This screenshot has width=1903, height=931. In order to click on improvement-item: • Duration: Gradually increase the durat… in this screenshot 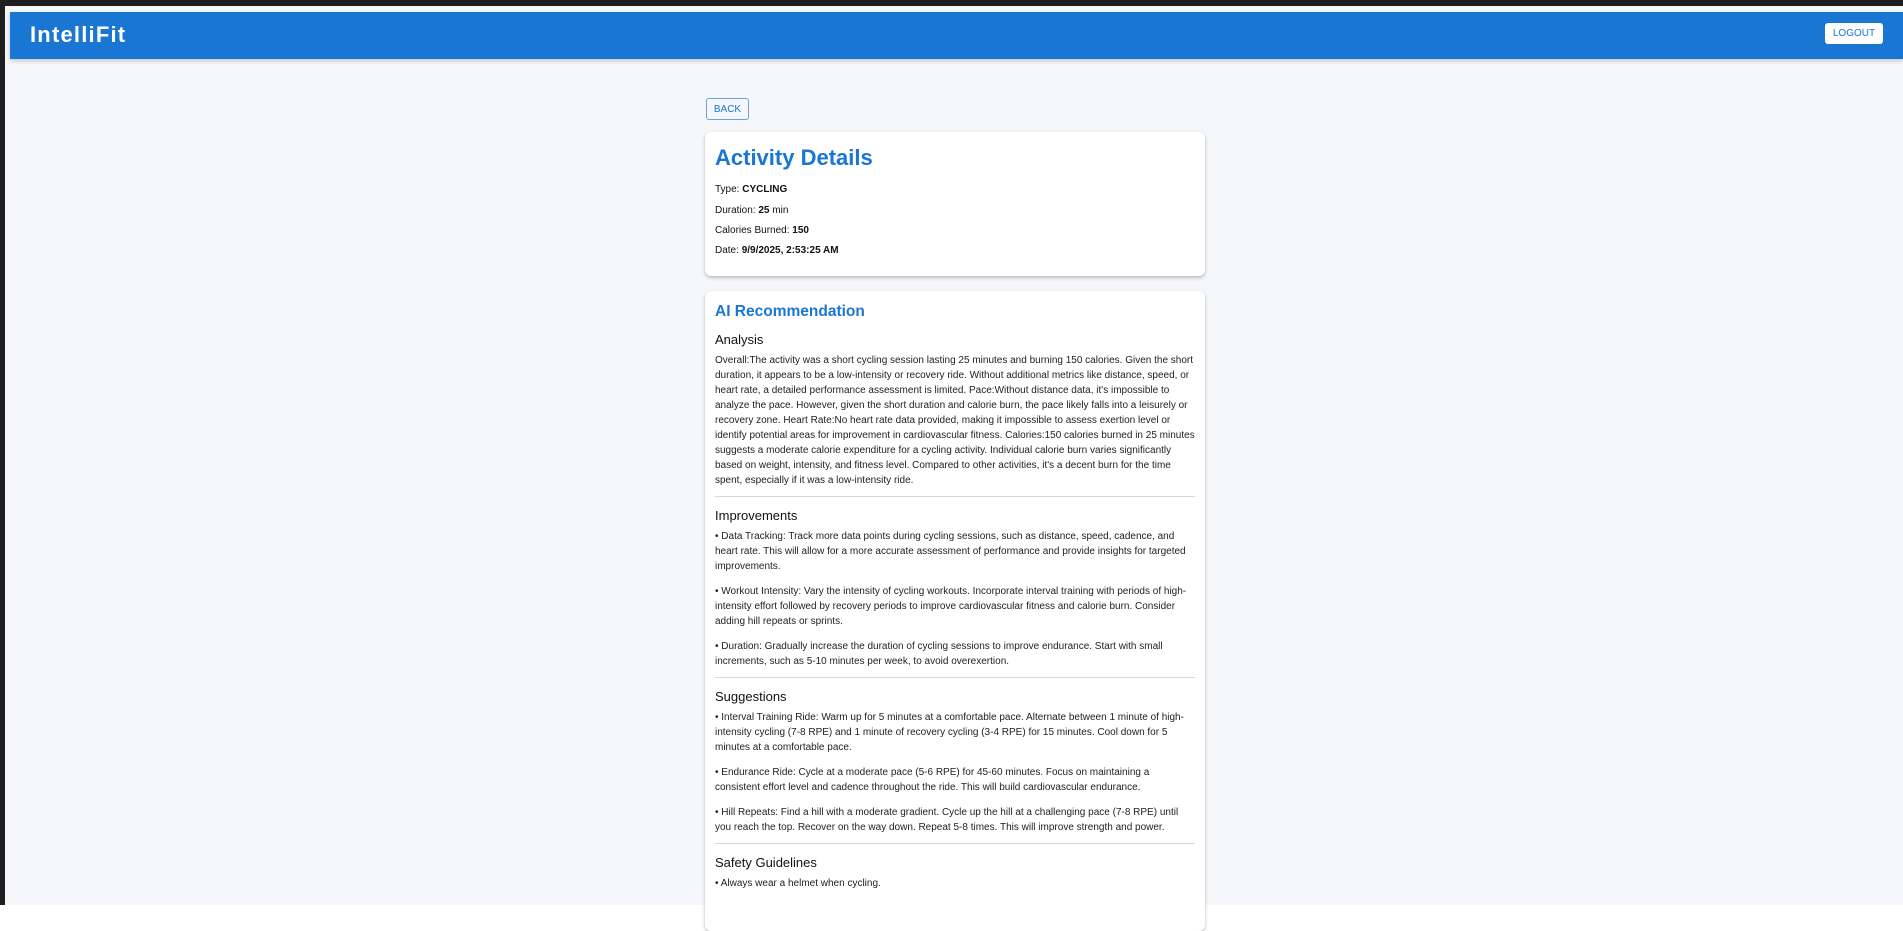, I will do `click(939, 654)`.